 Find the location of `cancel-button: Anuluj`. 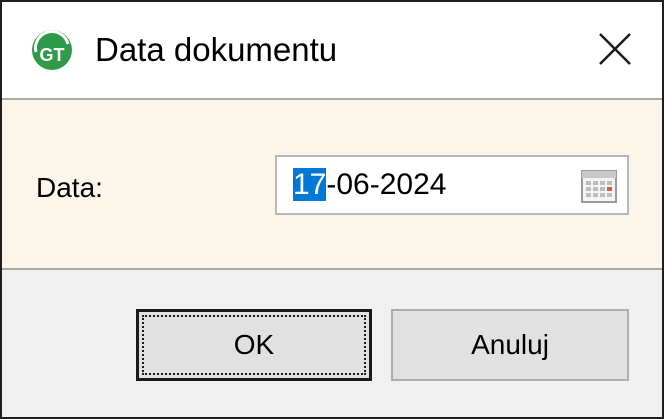

cancel-button: Anuluj is located at coordinates (510, 345).